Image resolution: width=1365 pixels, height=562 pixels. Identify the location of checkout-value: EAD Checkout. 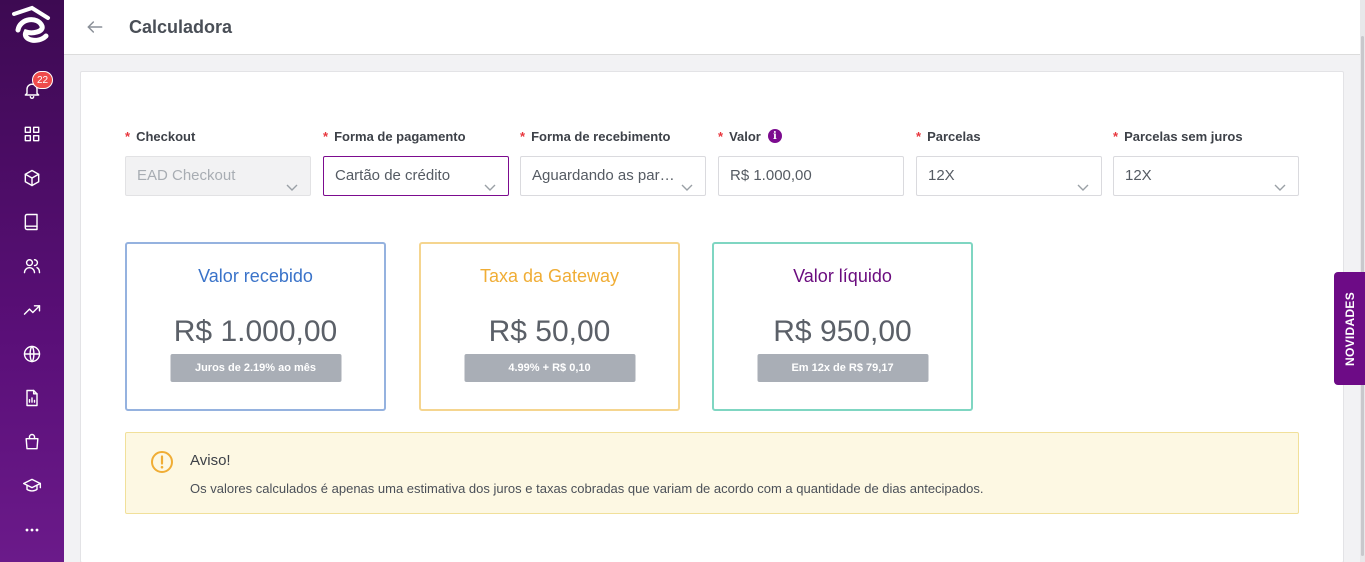
(186, 175).